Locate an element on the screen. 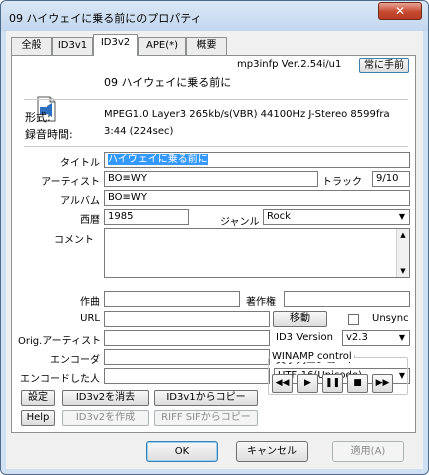 The height and width of the screenshot is (475, 429). artist-label: アーティスト is located at coordinates (70, 182).